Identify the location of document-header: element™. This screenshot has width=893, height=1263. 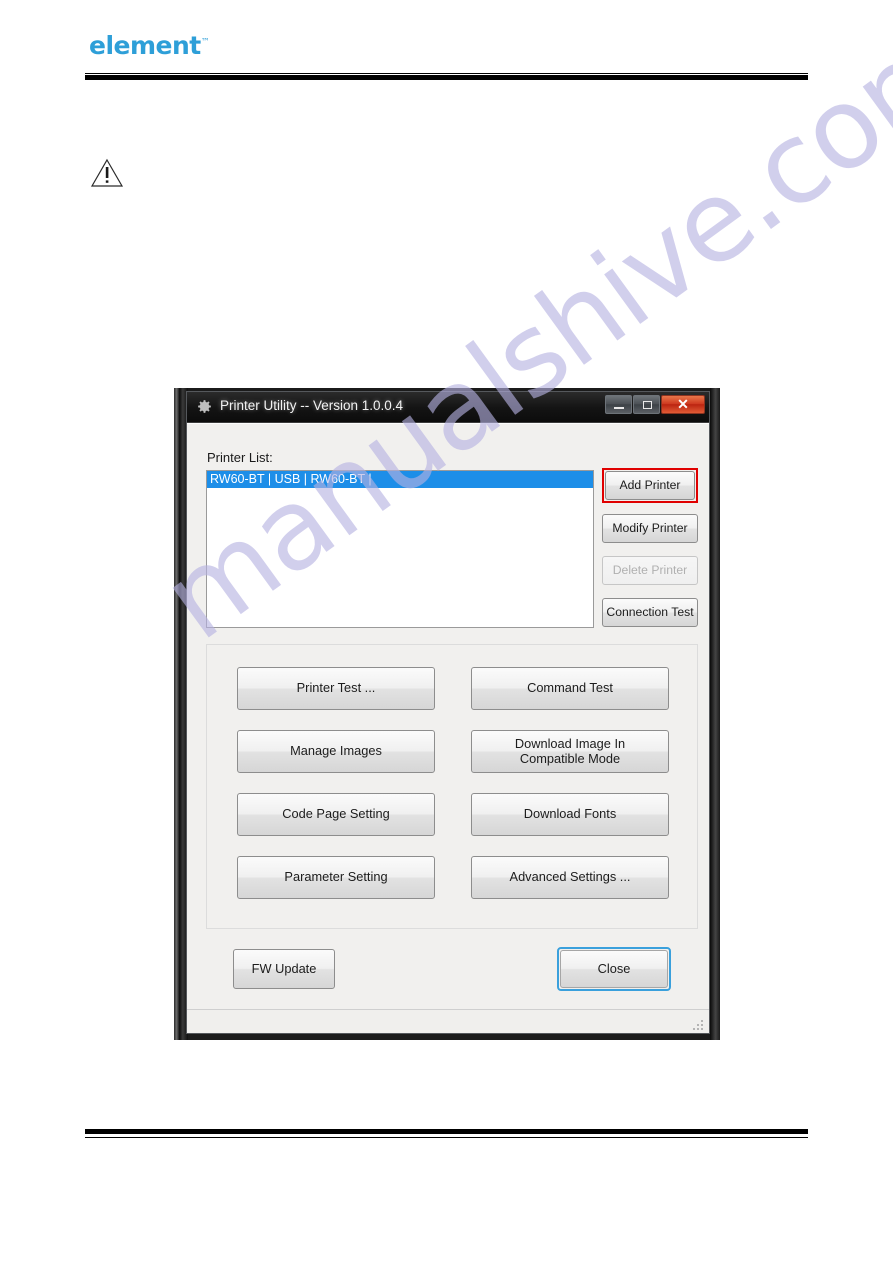
(446, 50).